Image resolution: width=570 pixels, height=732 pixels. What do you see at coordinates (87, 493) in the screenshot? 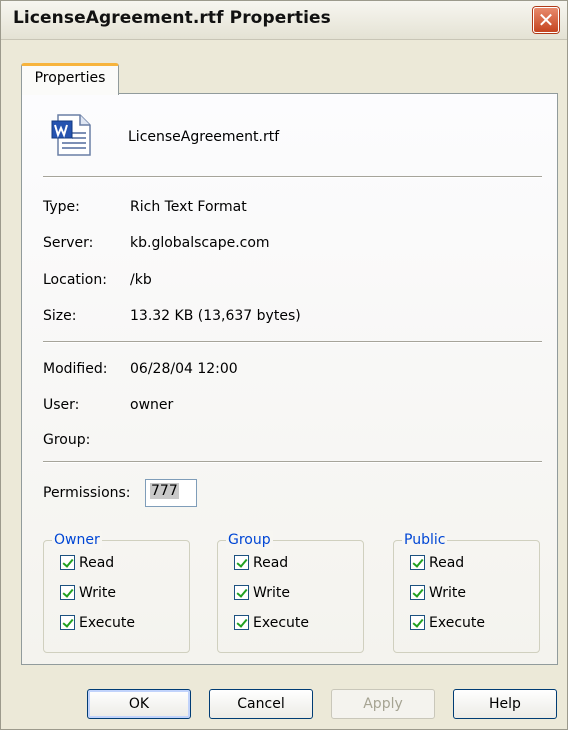
I see `permissions-label: Permissions:` at bounding box center [87, 493].